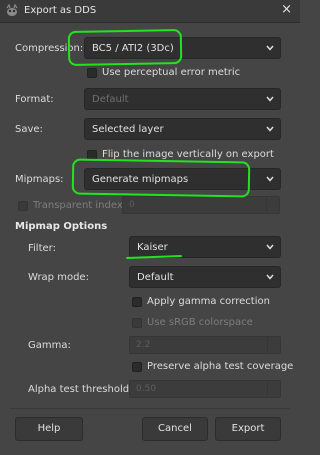 Image resolution: width=320 pixels, height=455 pixels. Describe the element at coordinates (80, 389) in the screenshot. I see `alpha-threshold-label: Alpha test threshold:` at that location.